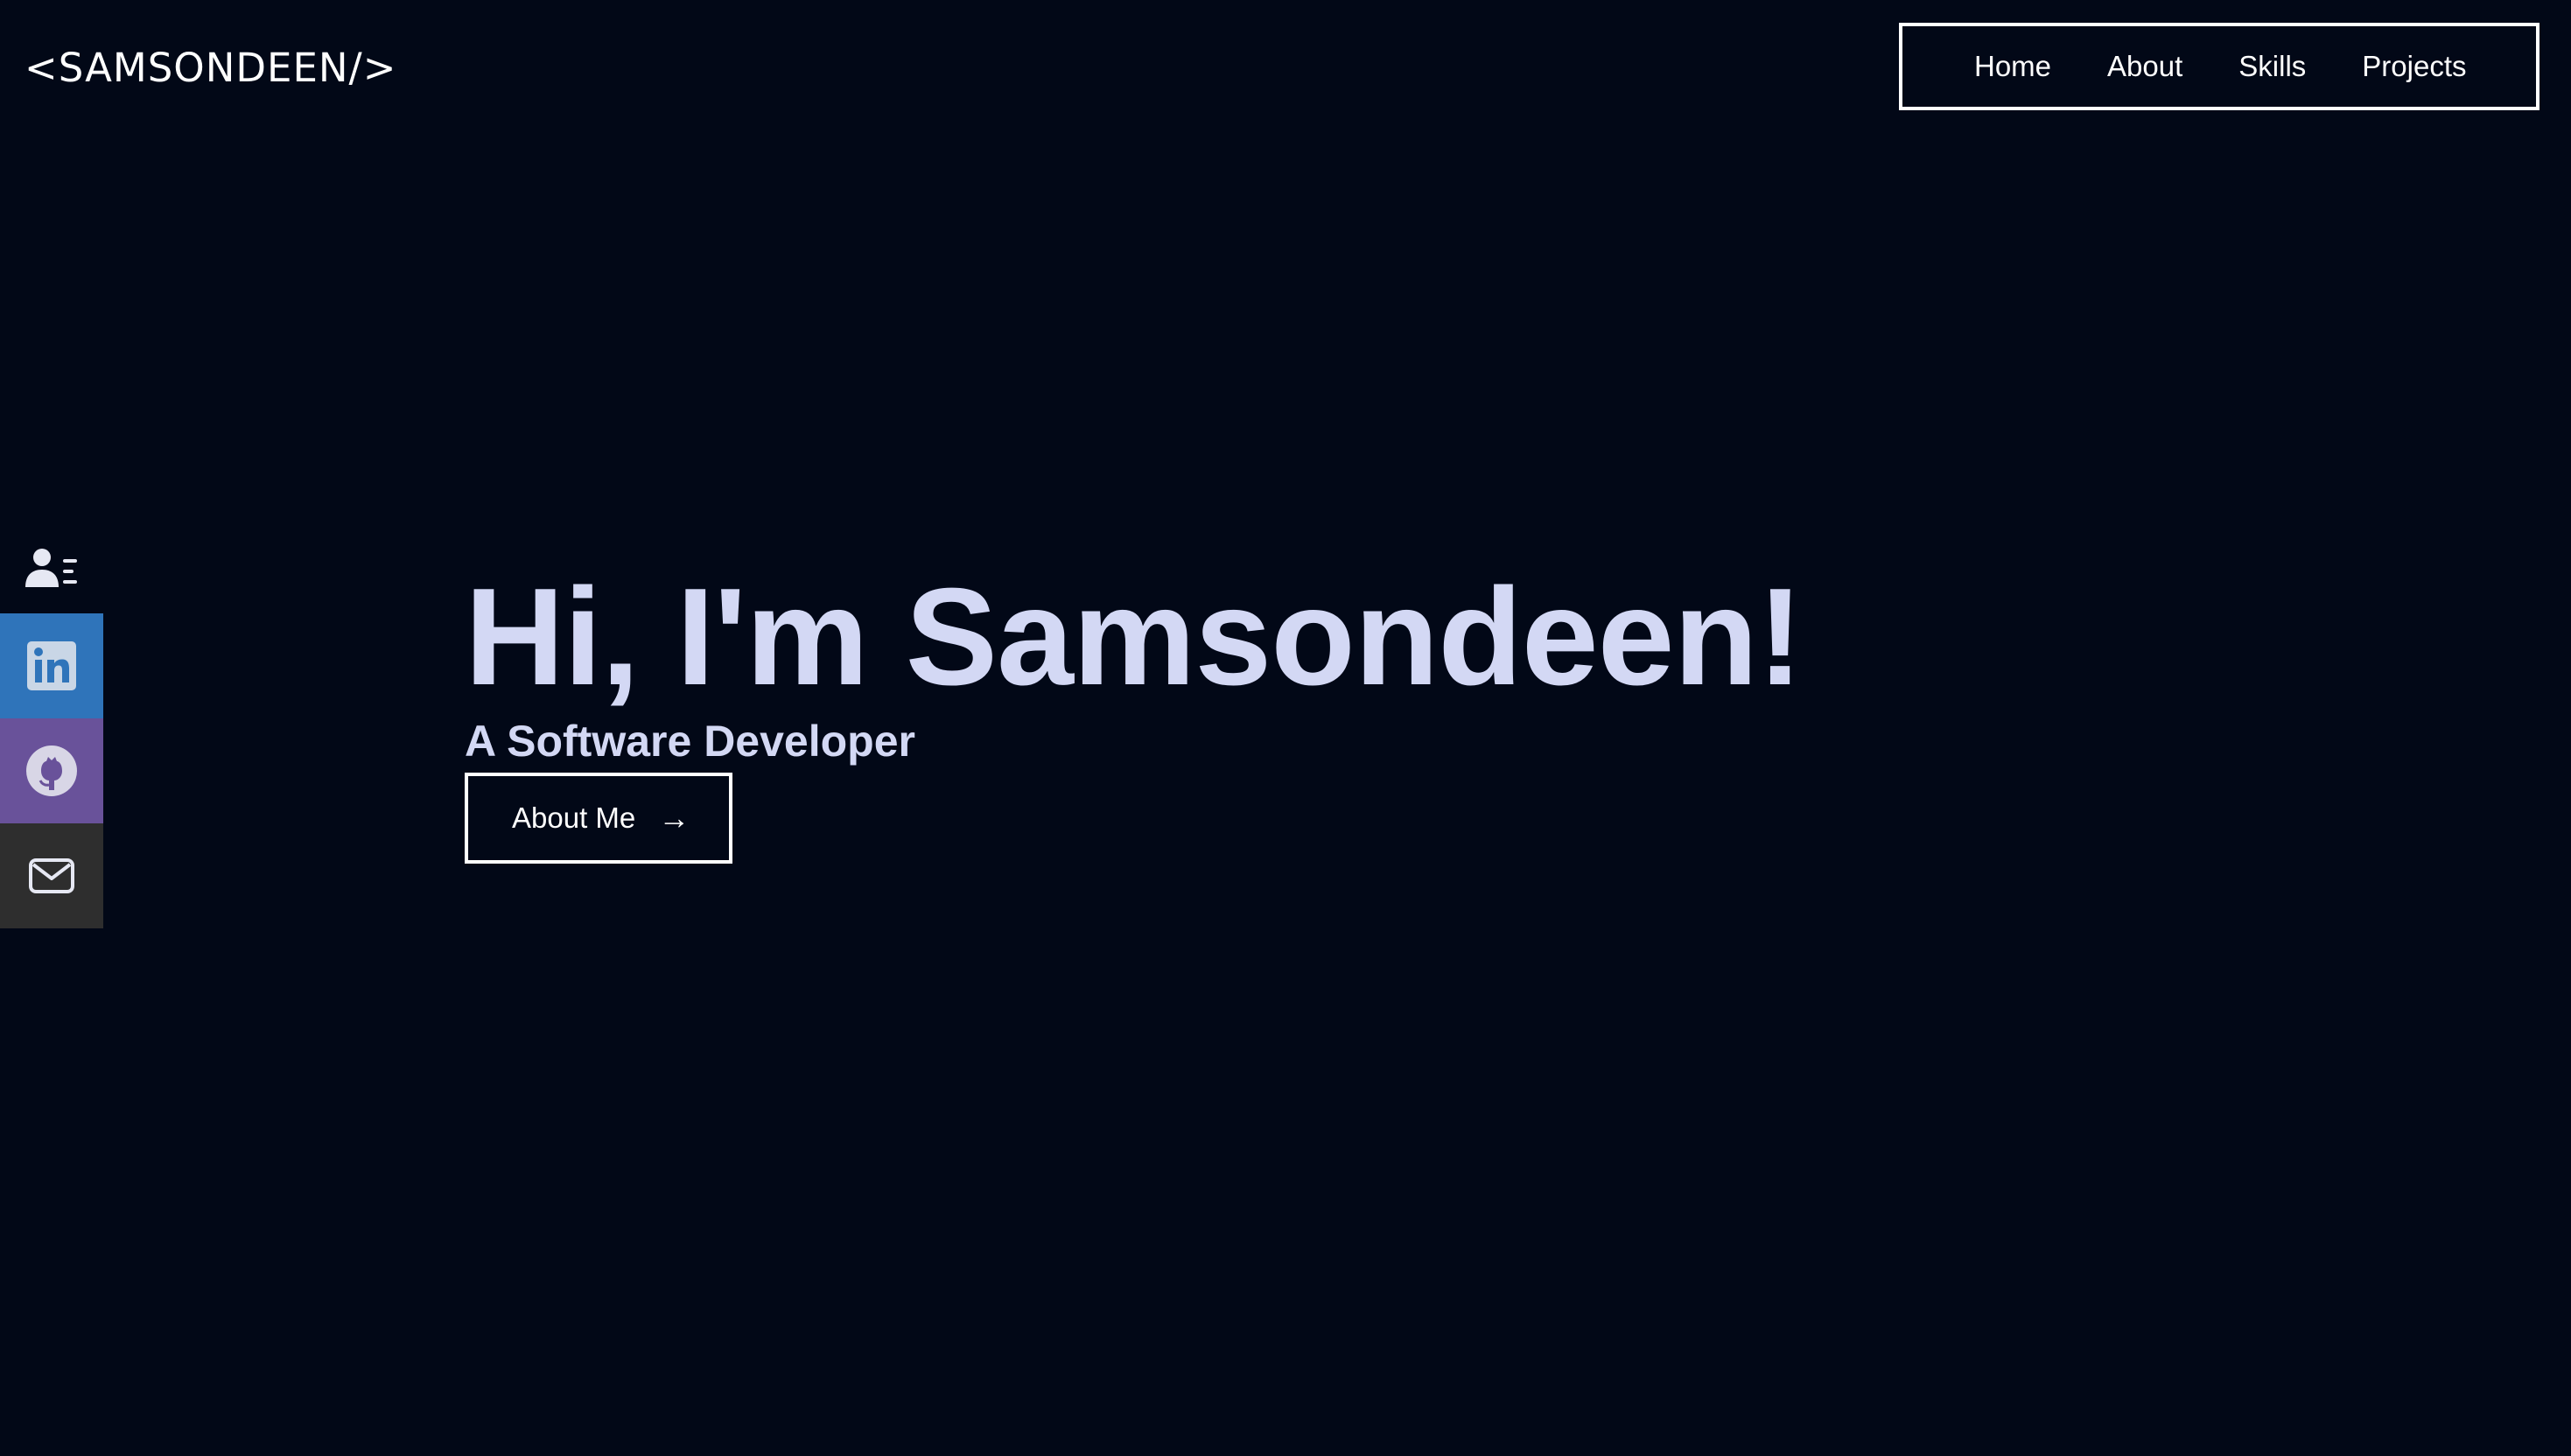  Describe the element at coordinates (51, 569) in the screenshot. I see `contact-card-icon` at that location.